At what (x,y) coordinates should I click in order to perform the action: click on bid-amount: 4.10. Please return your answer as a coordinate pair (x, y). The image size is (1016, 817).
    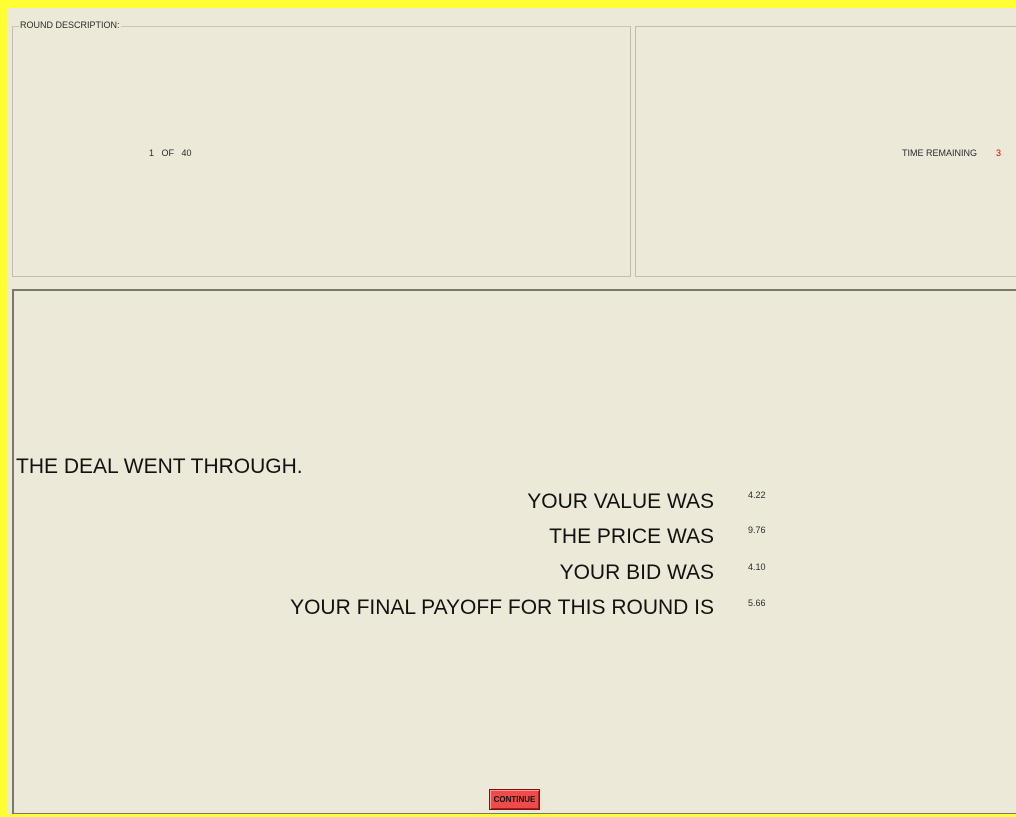
    Looking at the image, I should click on (757, 567).